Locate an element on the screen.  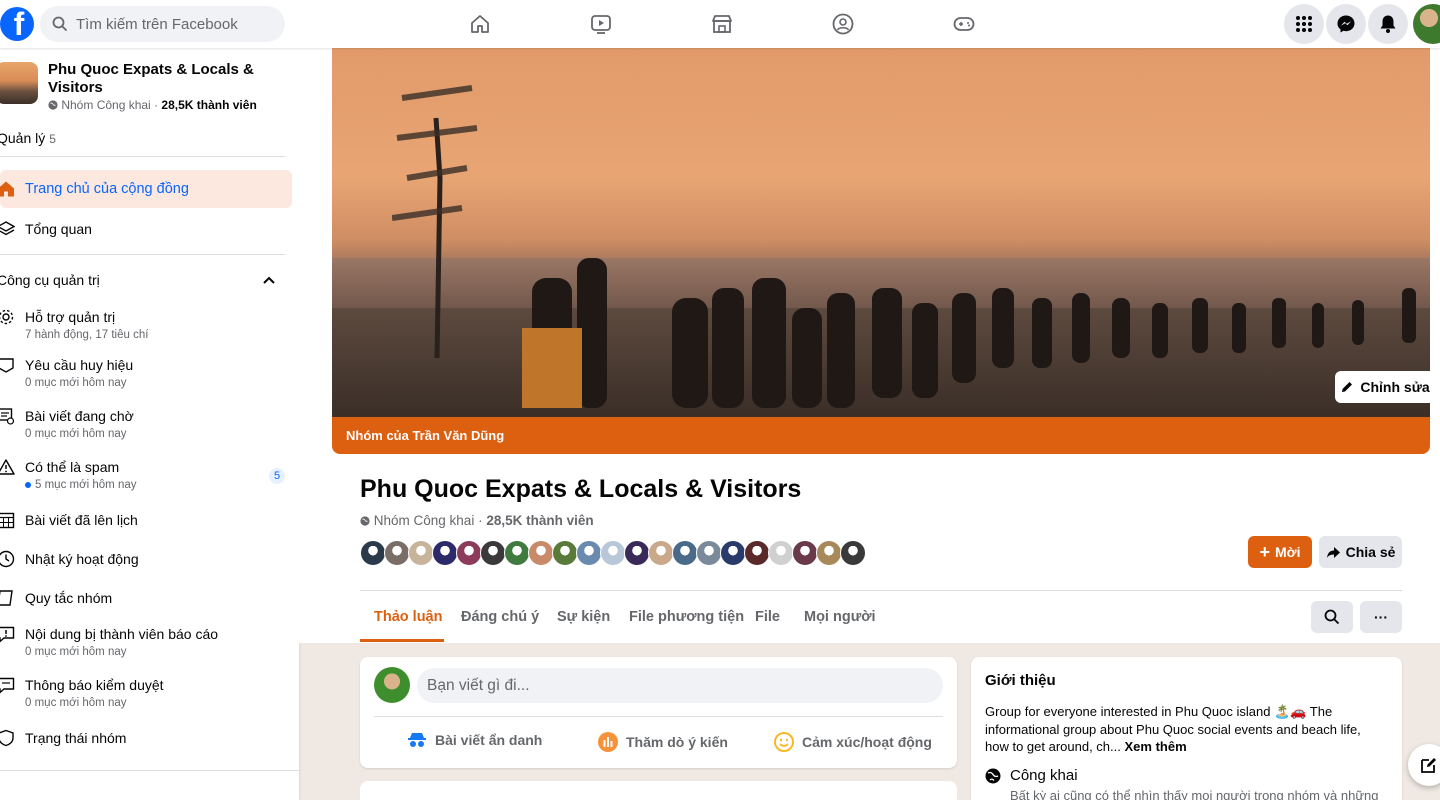
compose-icon is located at coordinates (1428, 765).